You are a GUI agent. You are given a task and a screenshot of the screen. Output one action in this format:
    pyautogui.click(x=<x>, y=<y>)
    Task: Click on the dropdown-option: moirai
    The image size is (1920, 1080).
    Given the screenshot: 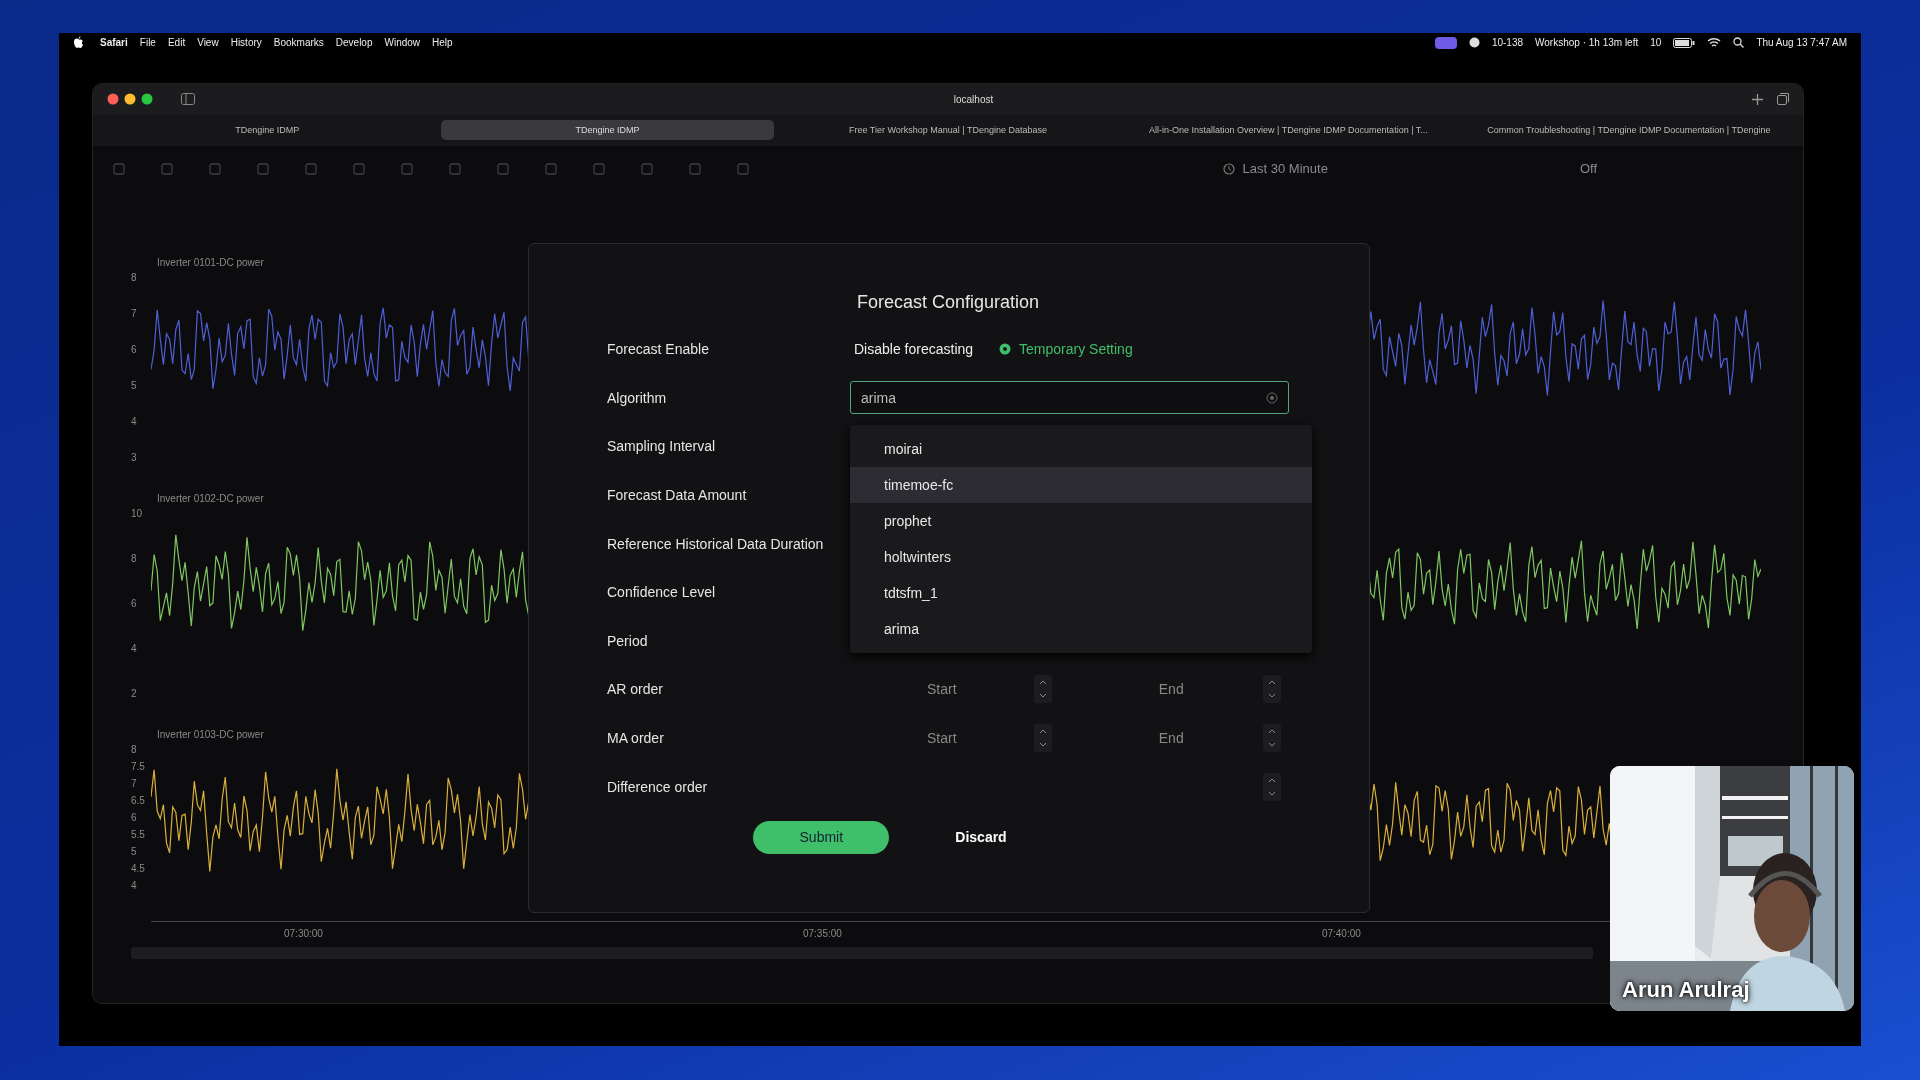 What is the action you would take?
    pyautogui.click(x=1081, y=449)
    